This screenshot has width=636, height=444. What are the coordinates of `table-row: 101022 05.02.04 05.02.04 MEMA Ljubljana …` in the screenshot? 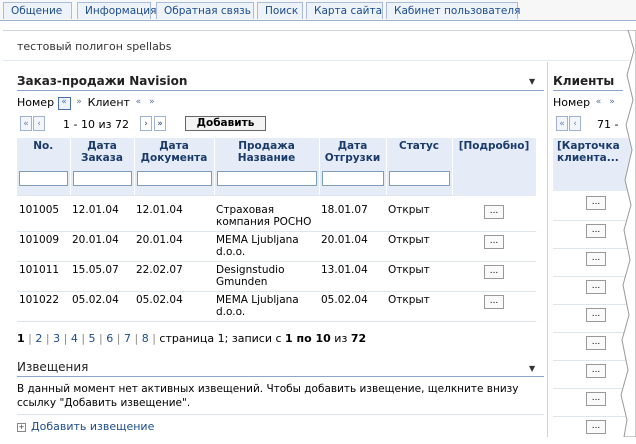 It's located at (276, 306).